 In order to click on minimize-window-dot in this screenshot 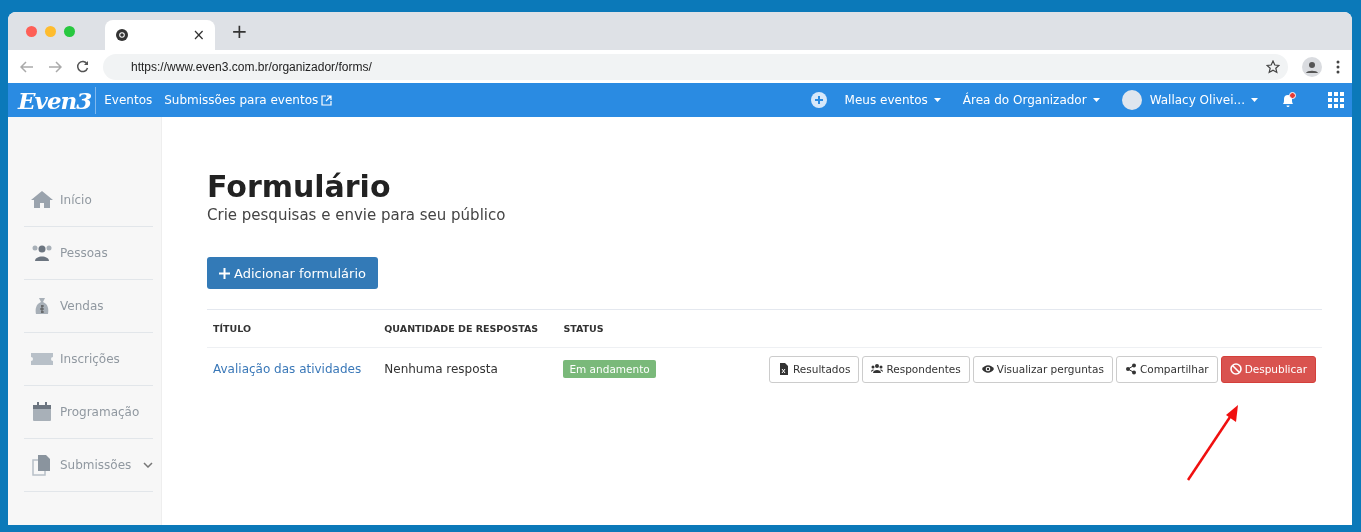, I will do `click(50, 31)`.